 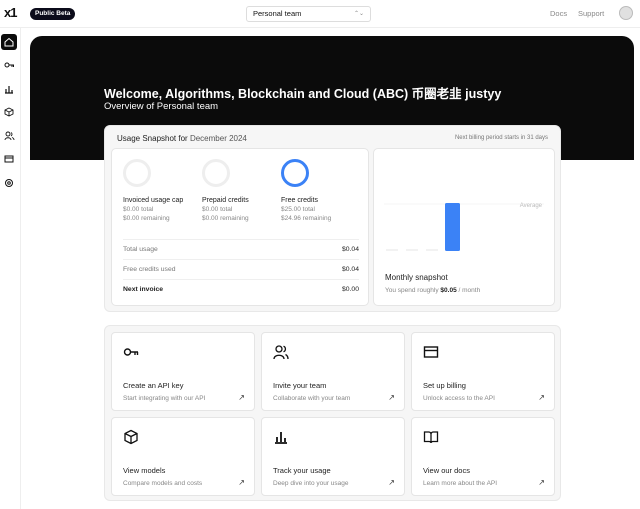 I want to click on welcome-subtitle: Overview of Personal team, so click(x=161, y=106).